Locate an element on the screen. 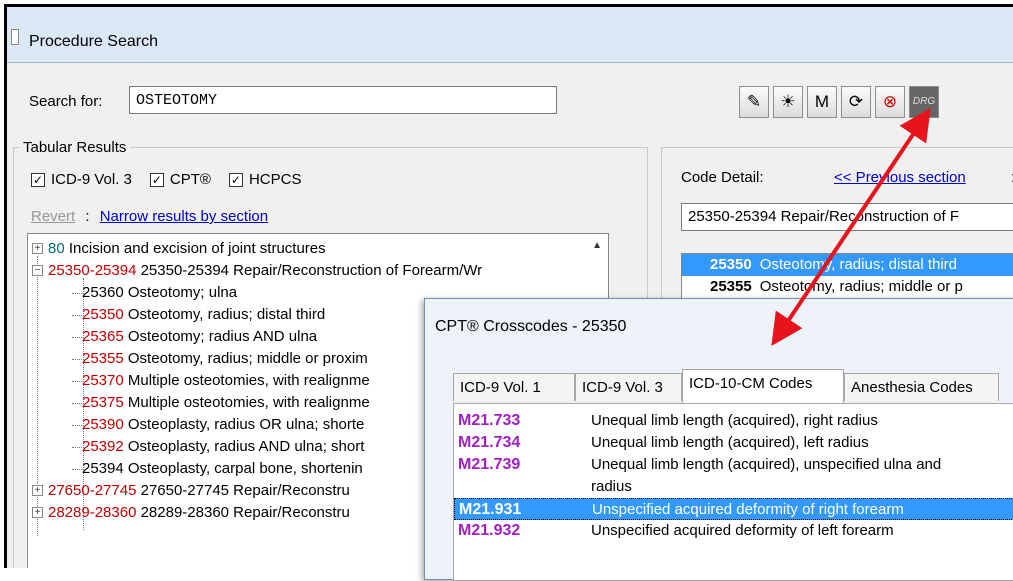  revert-row: Revert : Narrow results by section is located at coordinates (149, 216).